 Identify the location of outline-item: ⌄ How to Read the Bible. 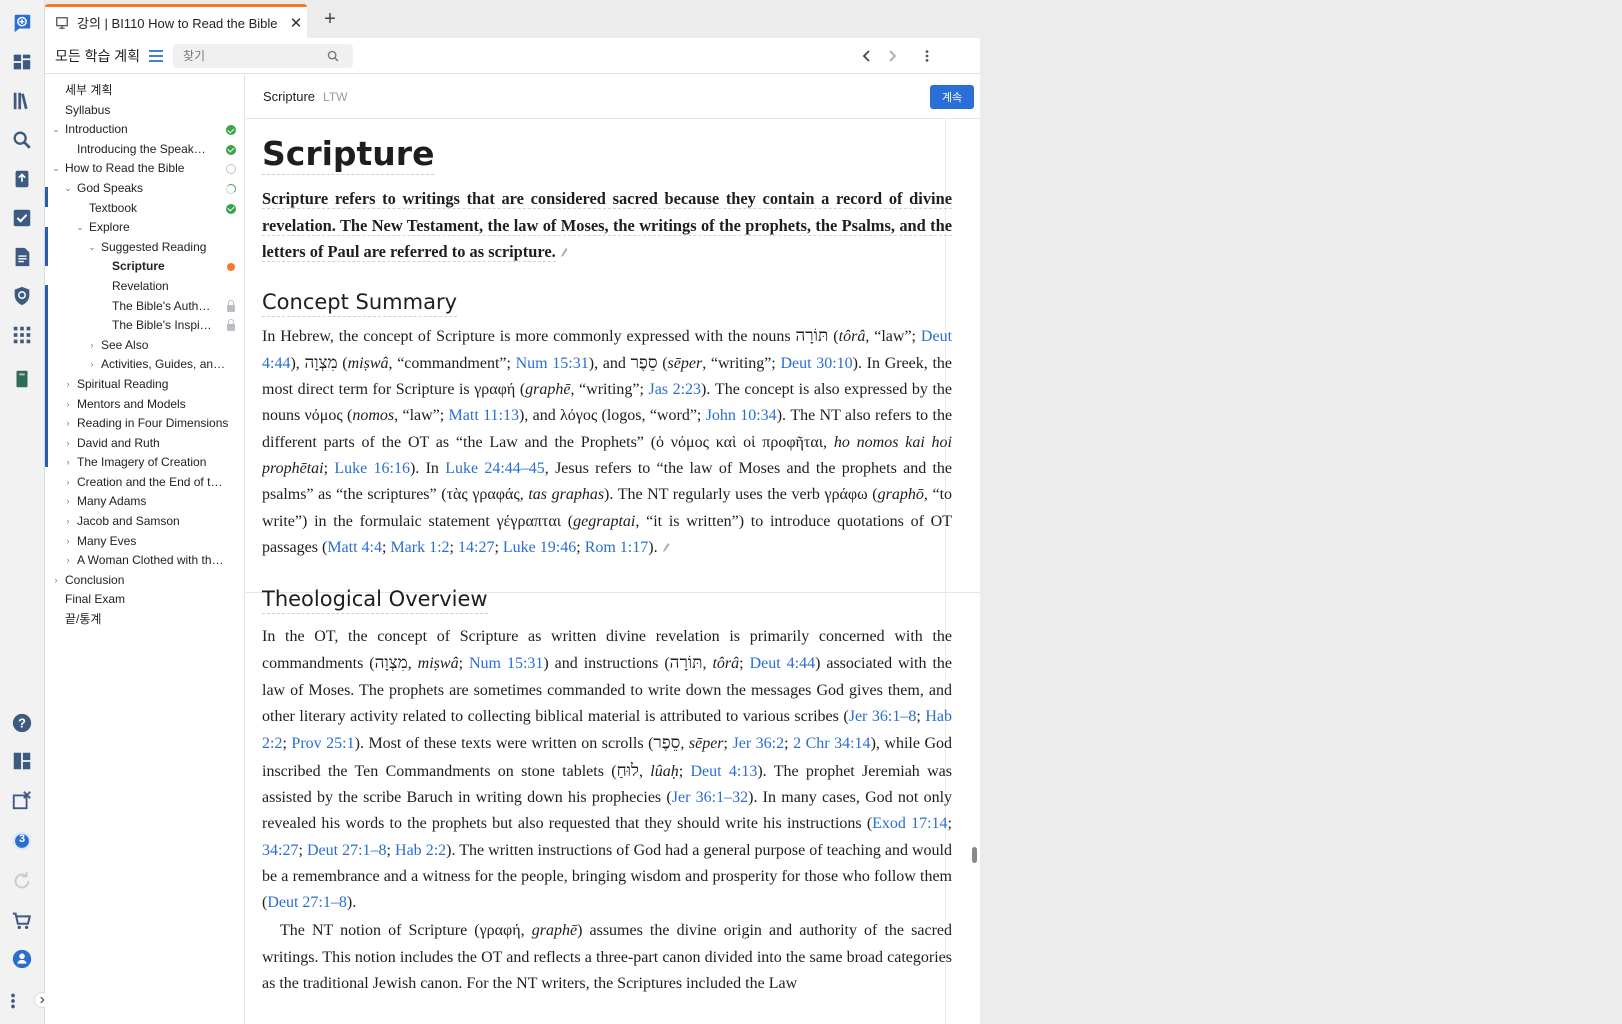
(144, 169).